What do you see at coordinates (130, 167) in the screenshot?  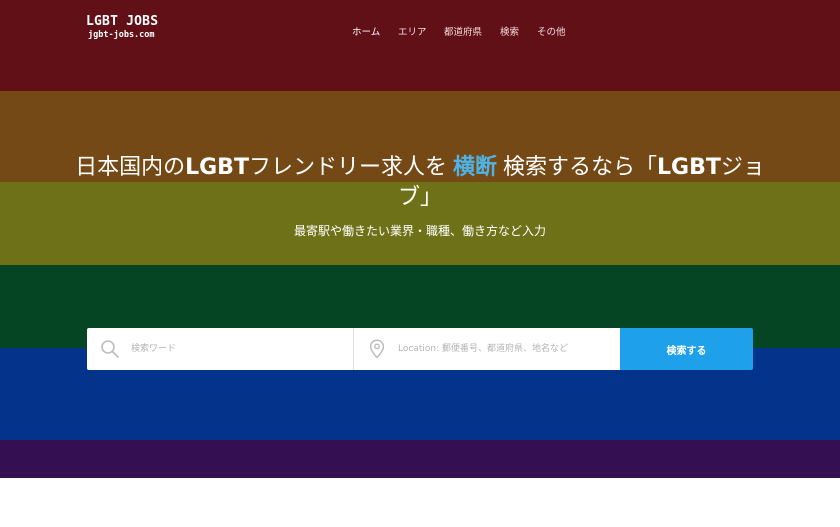 I see `headline-part1: 日本国内の` at bounding box center [130, 167].